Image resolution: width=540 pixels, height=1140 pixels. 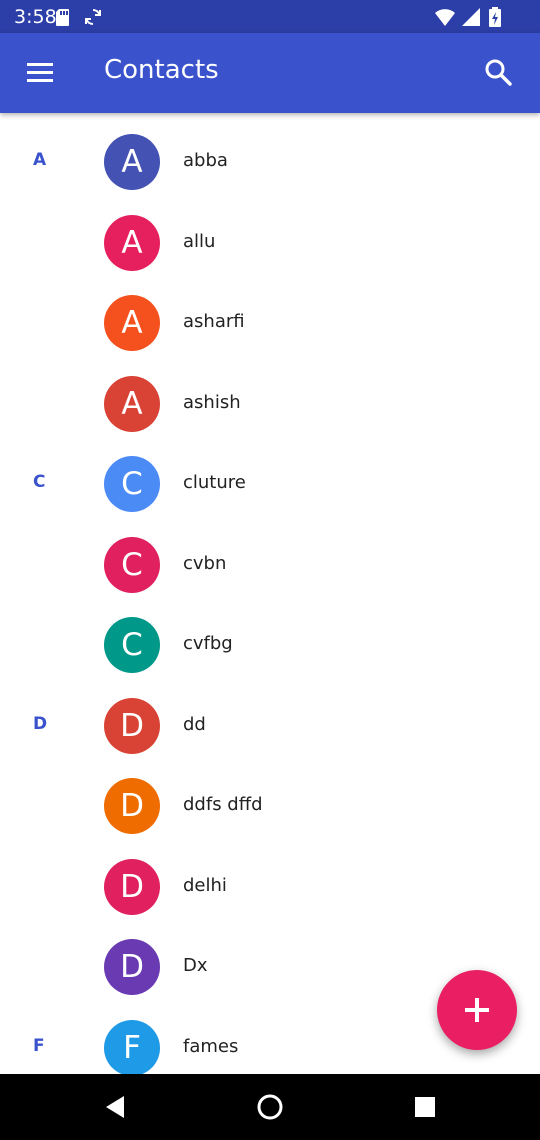 I want to click on sd-card-icon, so click(x=63, y=17).